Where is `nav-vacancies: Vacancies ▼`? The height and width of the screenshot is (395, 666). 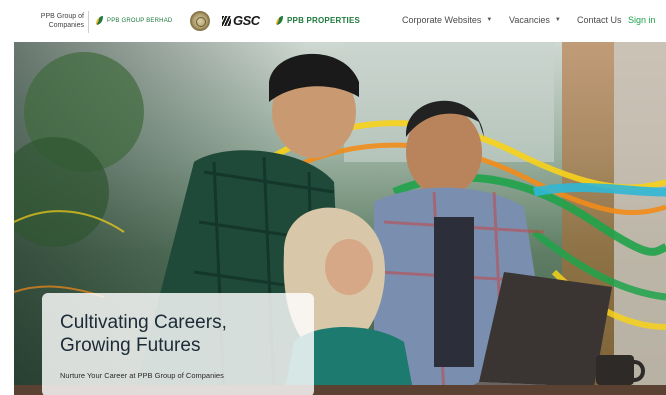
nav-vacancies: Vacancies ▼ is located at coordinates (535, 20).